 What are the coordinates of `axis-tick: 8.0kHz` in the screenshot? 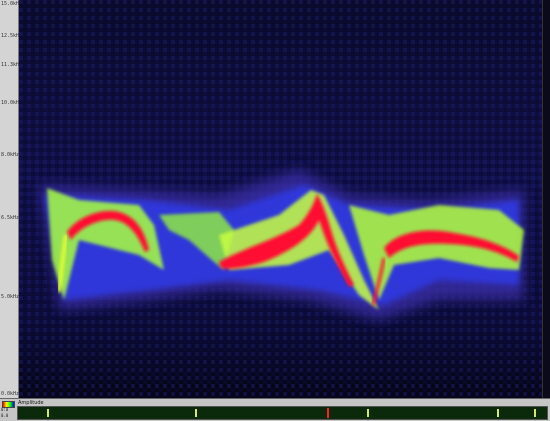 It's located at (10, 155).